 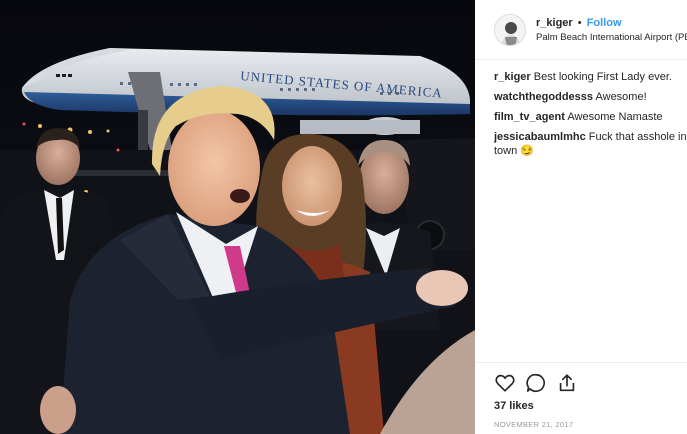 I want to click on follow-button: Follow, so click(x=604, y=23).